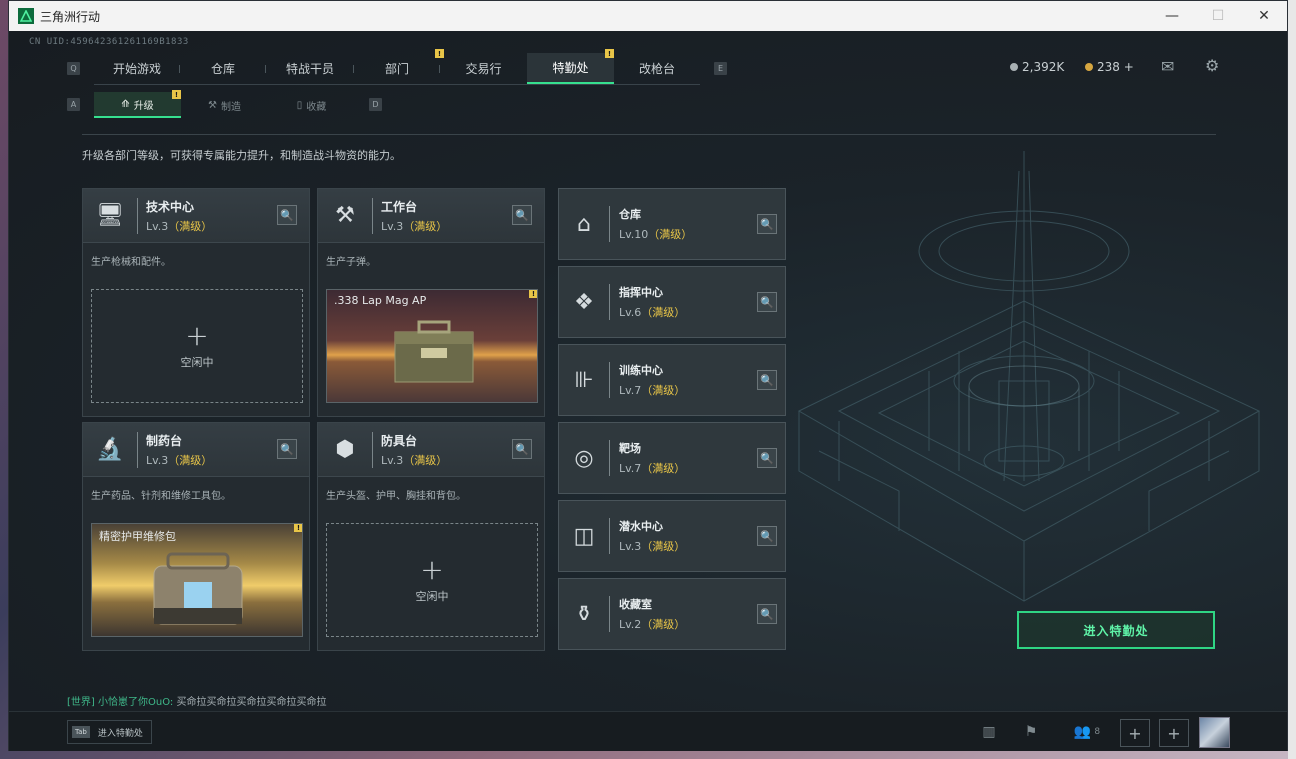  I want to click on station-card-workbench: ⚒ 工作台 Lv.3（满级） 🔍 生产子弹。 .338 Lap Mag AP !, so click(431, 302).